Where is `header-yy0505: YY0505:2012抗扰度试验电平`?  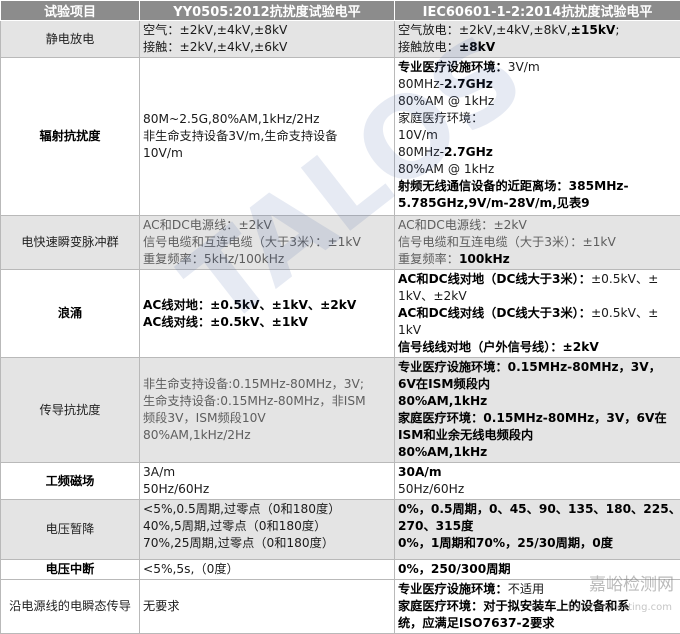
header-yy0505: YY0505:2012抗扰度试验电平 is located at coordinates (267, 11).